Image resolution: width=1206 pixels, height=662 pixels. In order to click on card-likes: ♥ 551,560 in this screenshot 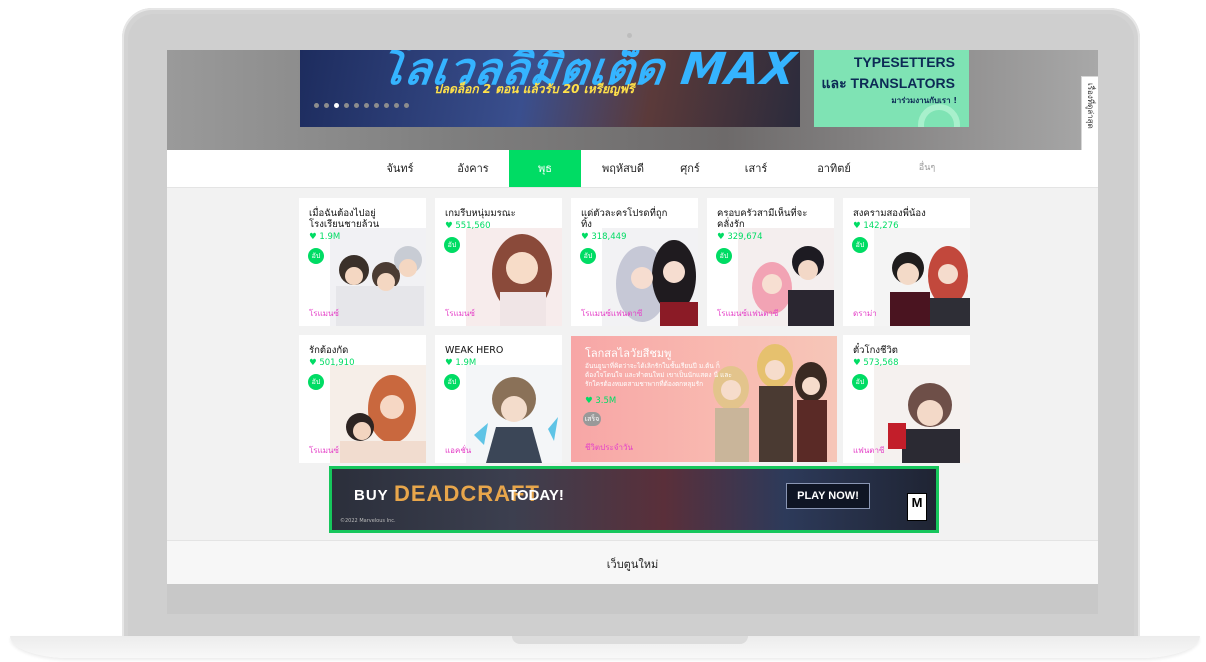, I will do `click(468, 226)`.